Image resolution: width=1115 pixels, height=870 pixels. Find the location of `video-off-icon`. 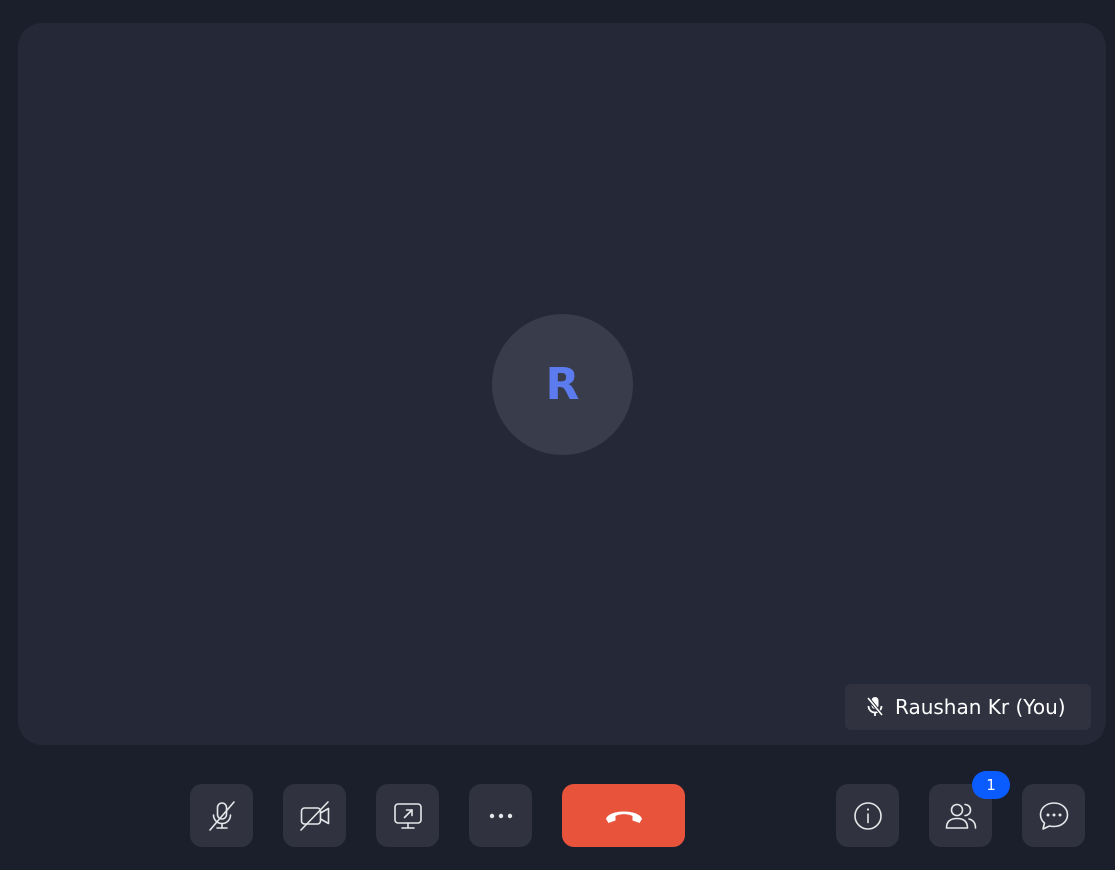

video-off-icon is located at coordinates (315, 816).